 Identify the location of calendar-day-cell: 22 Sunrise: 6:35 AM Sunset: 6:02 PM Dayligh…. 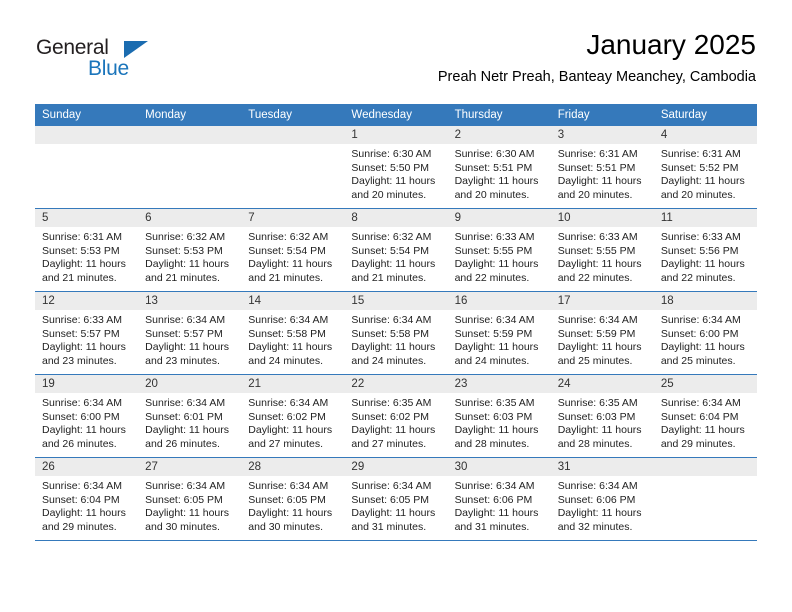
(396, 416).